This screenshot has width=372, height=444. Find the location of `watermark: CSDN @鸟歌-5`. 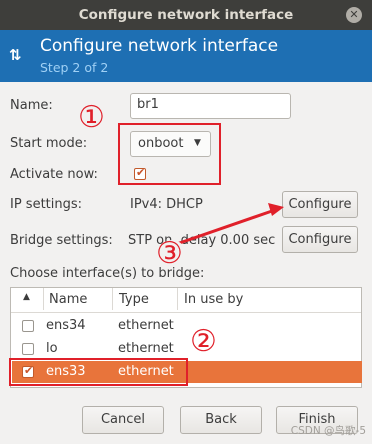

watermark: CSDN @鸟歌-5 is located at coordinates (328, 431).